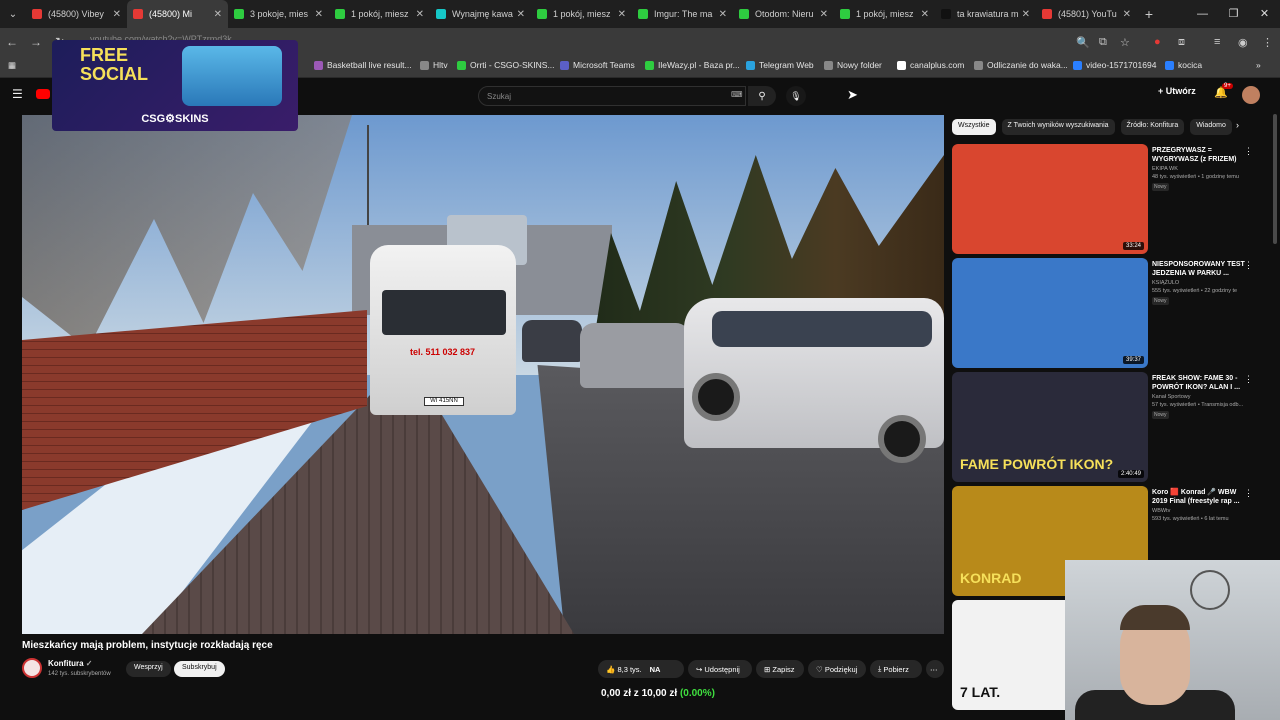  I want to click on tab-label: 3 pokoje, mies, so click(279, 14).